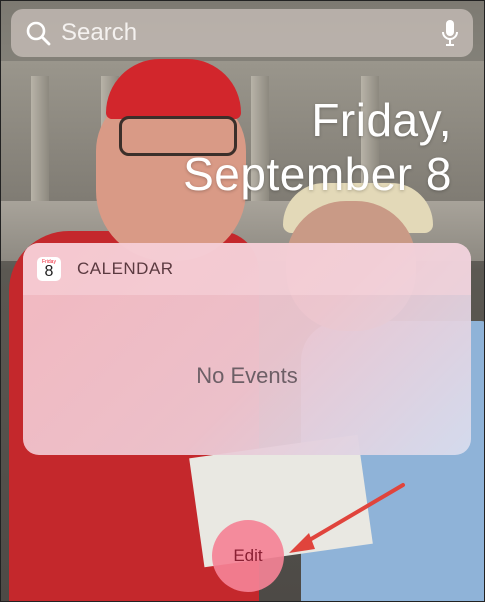 The image size is (485, 602). I want to click on search-icon, so click(38, 33).